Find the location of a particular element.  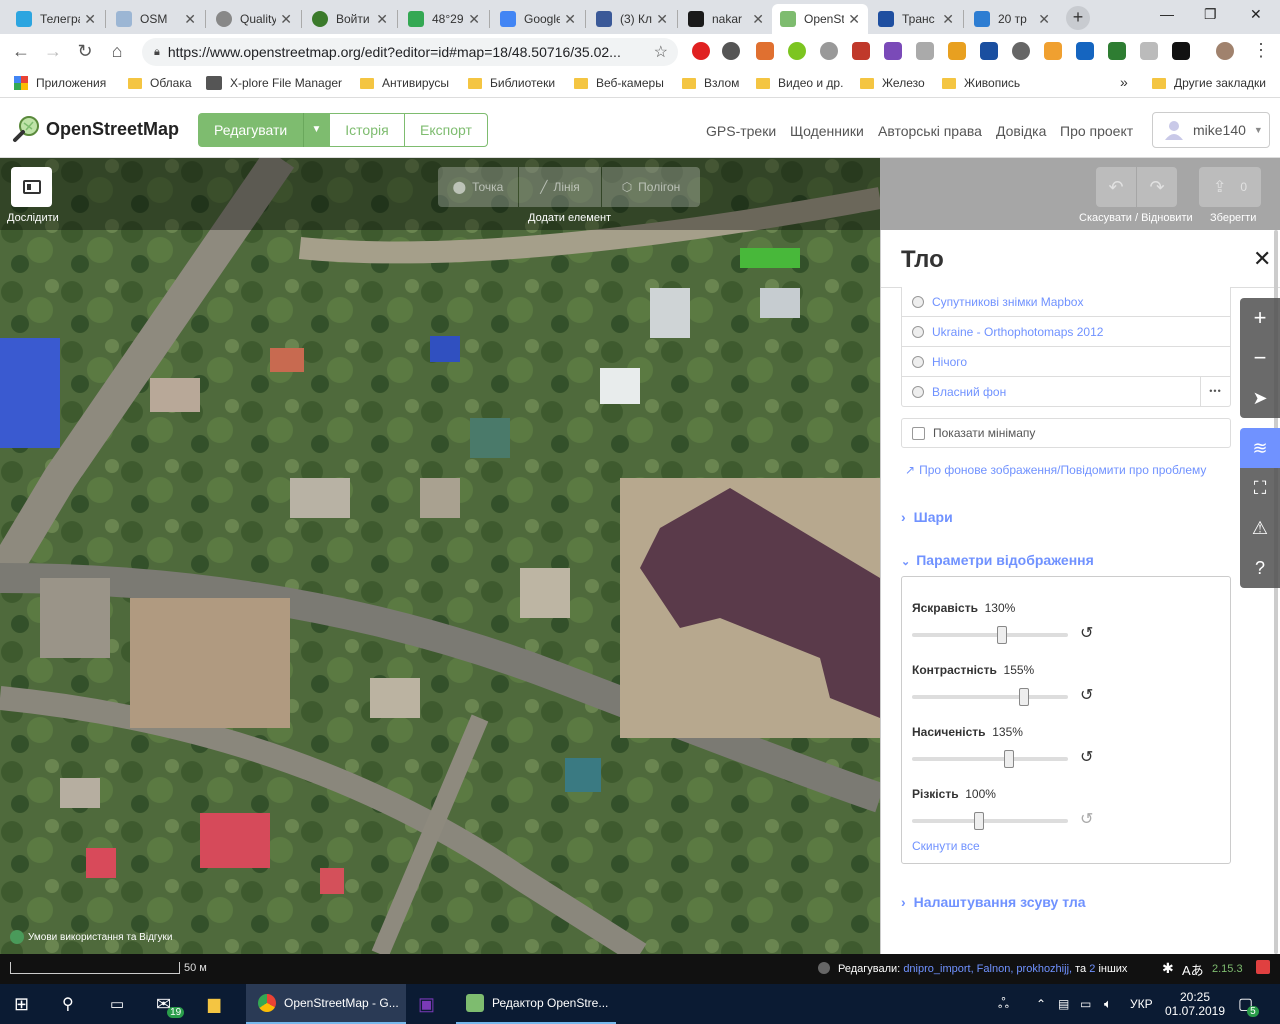

offset-section-header: › Налаштування зсуву тла is located at coordinates (993, 902).